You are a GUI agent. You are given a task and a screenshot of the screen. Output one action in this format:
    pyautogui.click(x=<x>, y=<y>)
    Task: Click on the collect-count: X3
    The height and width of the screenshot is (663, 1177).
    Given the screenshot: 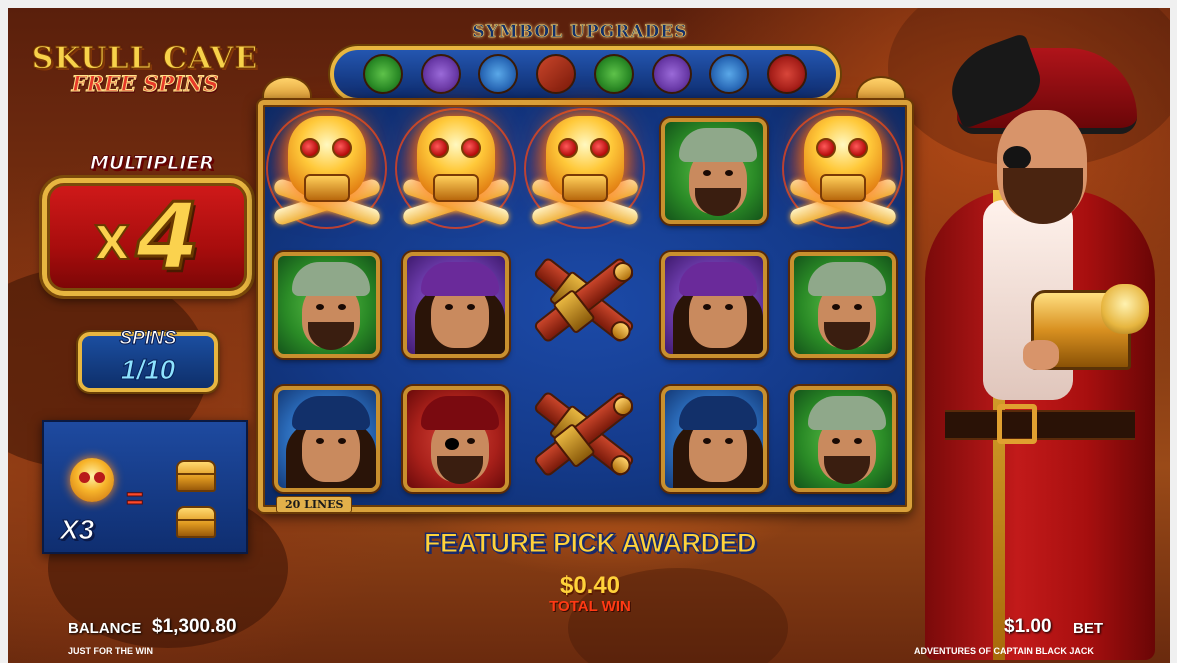 What is the action you would take?
    pyautogui.click(x=77, y=530)
    